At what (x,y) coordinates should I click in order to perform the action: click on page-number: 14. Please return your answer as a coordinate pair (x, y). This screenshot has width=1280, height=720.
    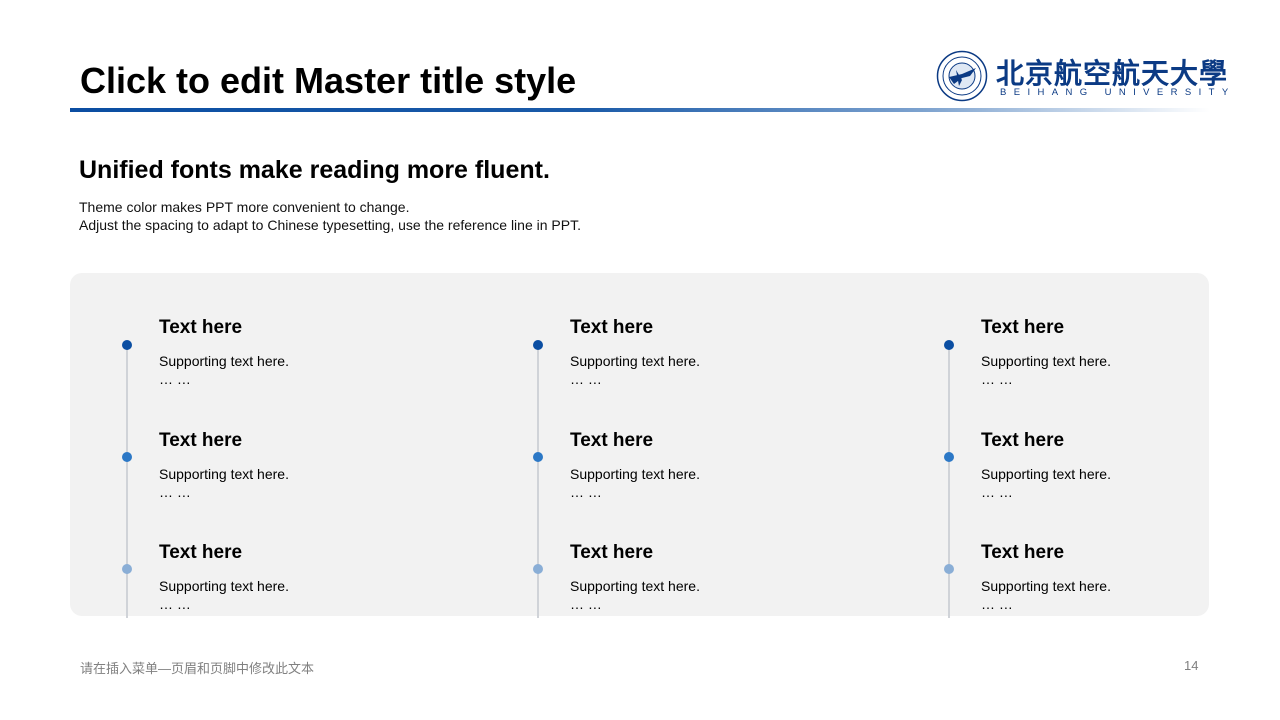
    Looking at the image, I should click on (1191, 665).